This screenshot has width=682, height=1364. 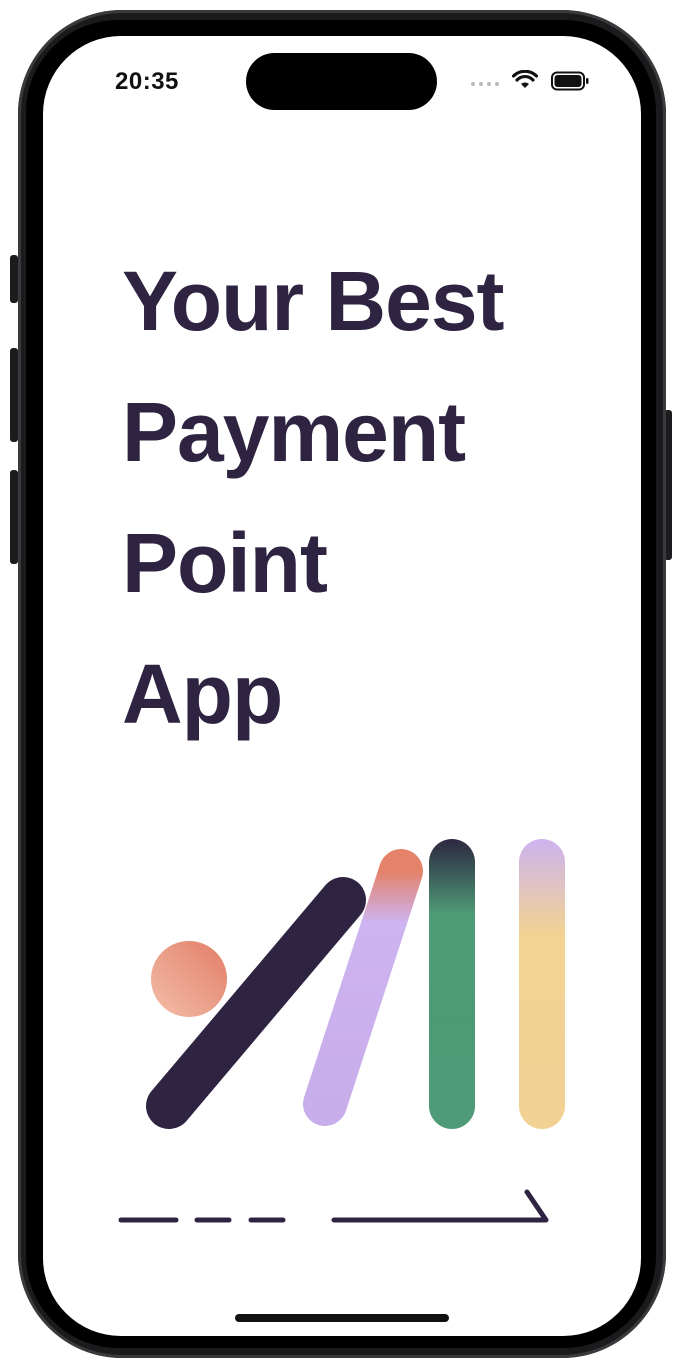 I want to click on volume-down-button, so click(x=14, y=517).